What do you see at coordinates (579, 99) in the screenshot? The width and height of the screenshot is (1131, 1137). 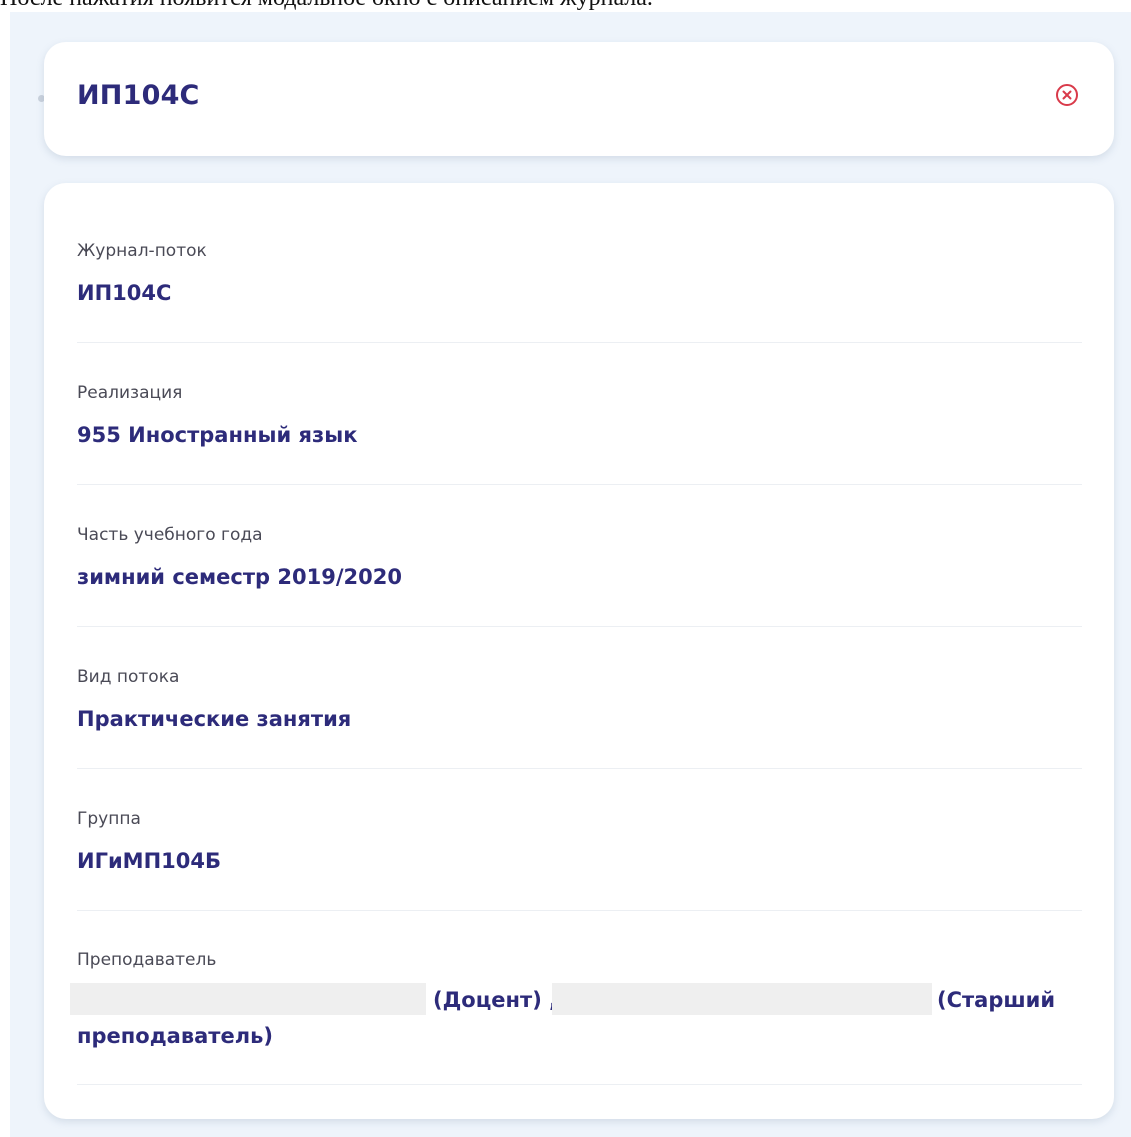 I see `modal-header: ИП104С` at bounding box center [579, 99].